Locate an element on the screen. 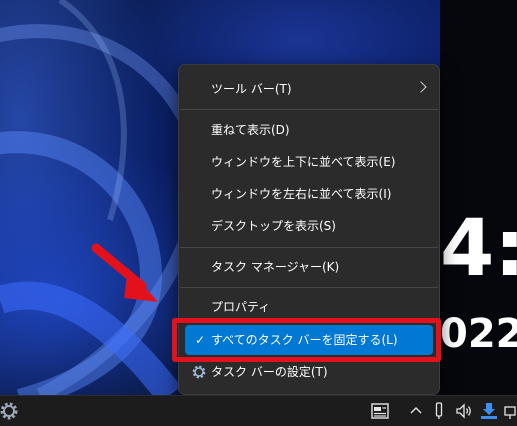  menu-item-label: タスク バーの設定(T) is located at coordinates (269, 372).